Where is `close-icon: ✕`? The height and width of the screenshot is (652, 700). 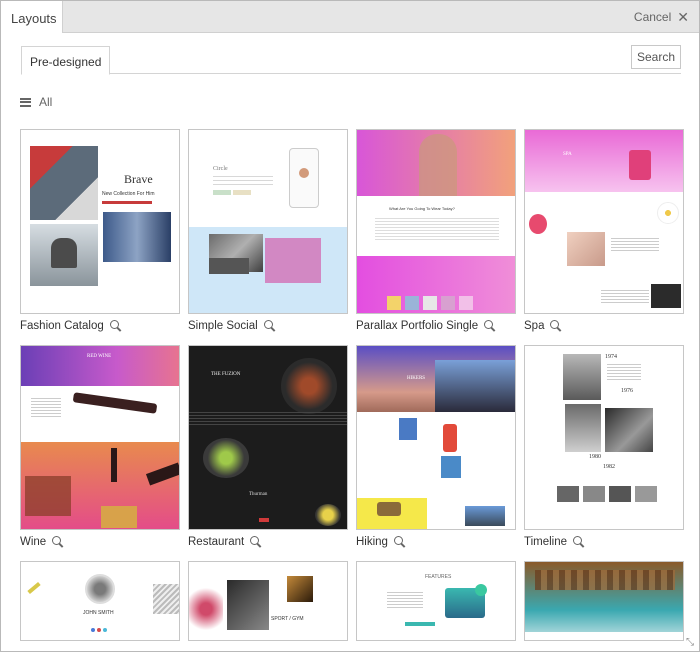
close-icon: ✕ is located at coordinates (683, 17).